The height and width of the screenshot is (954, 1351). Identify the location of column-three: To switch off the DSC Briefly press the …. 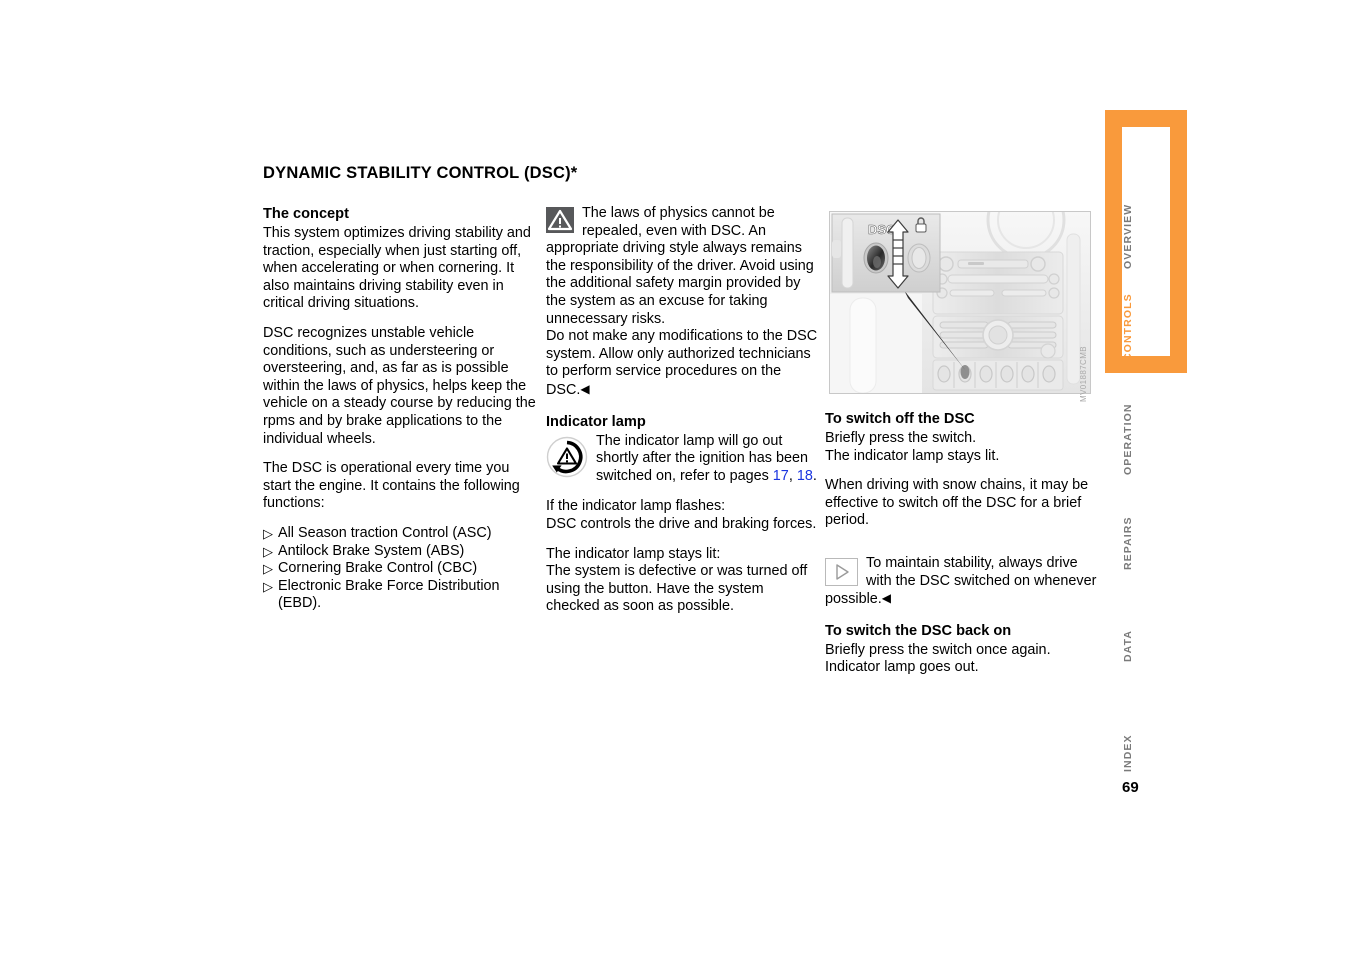
(961, 543).